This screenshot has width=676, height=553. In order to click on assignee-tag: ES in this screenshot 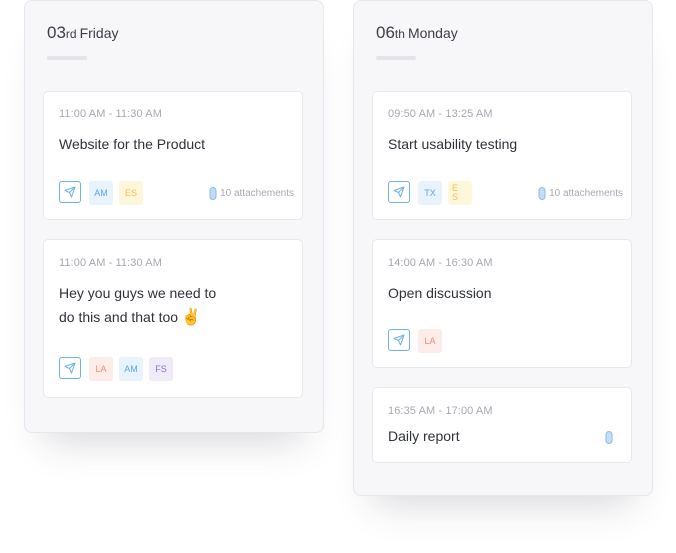, I will do `click(131, 193)`.